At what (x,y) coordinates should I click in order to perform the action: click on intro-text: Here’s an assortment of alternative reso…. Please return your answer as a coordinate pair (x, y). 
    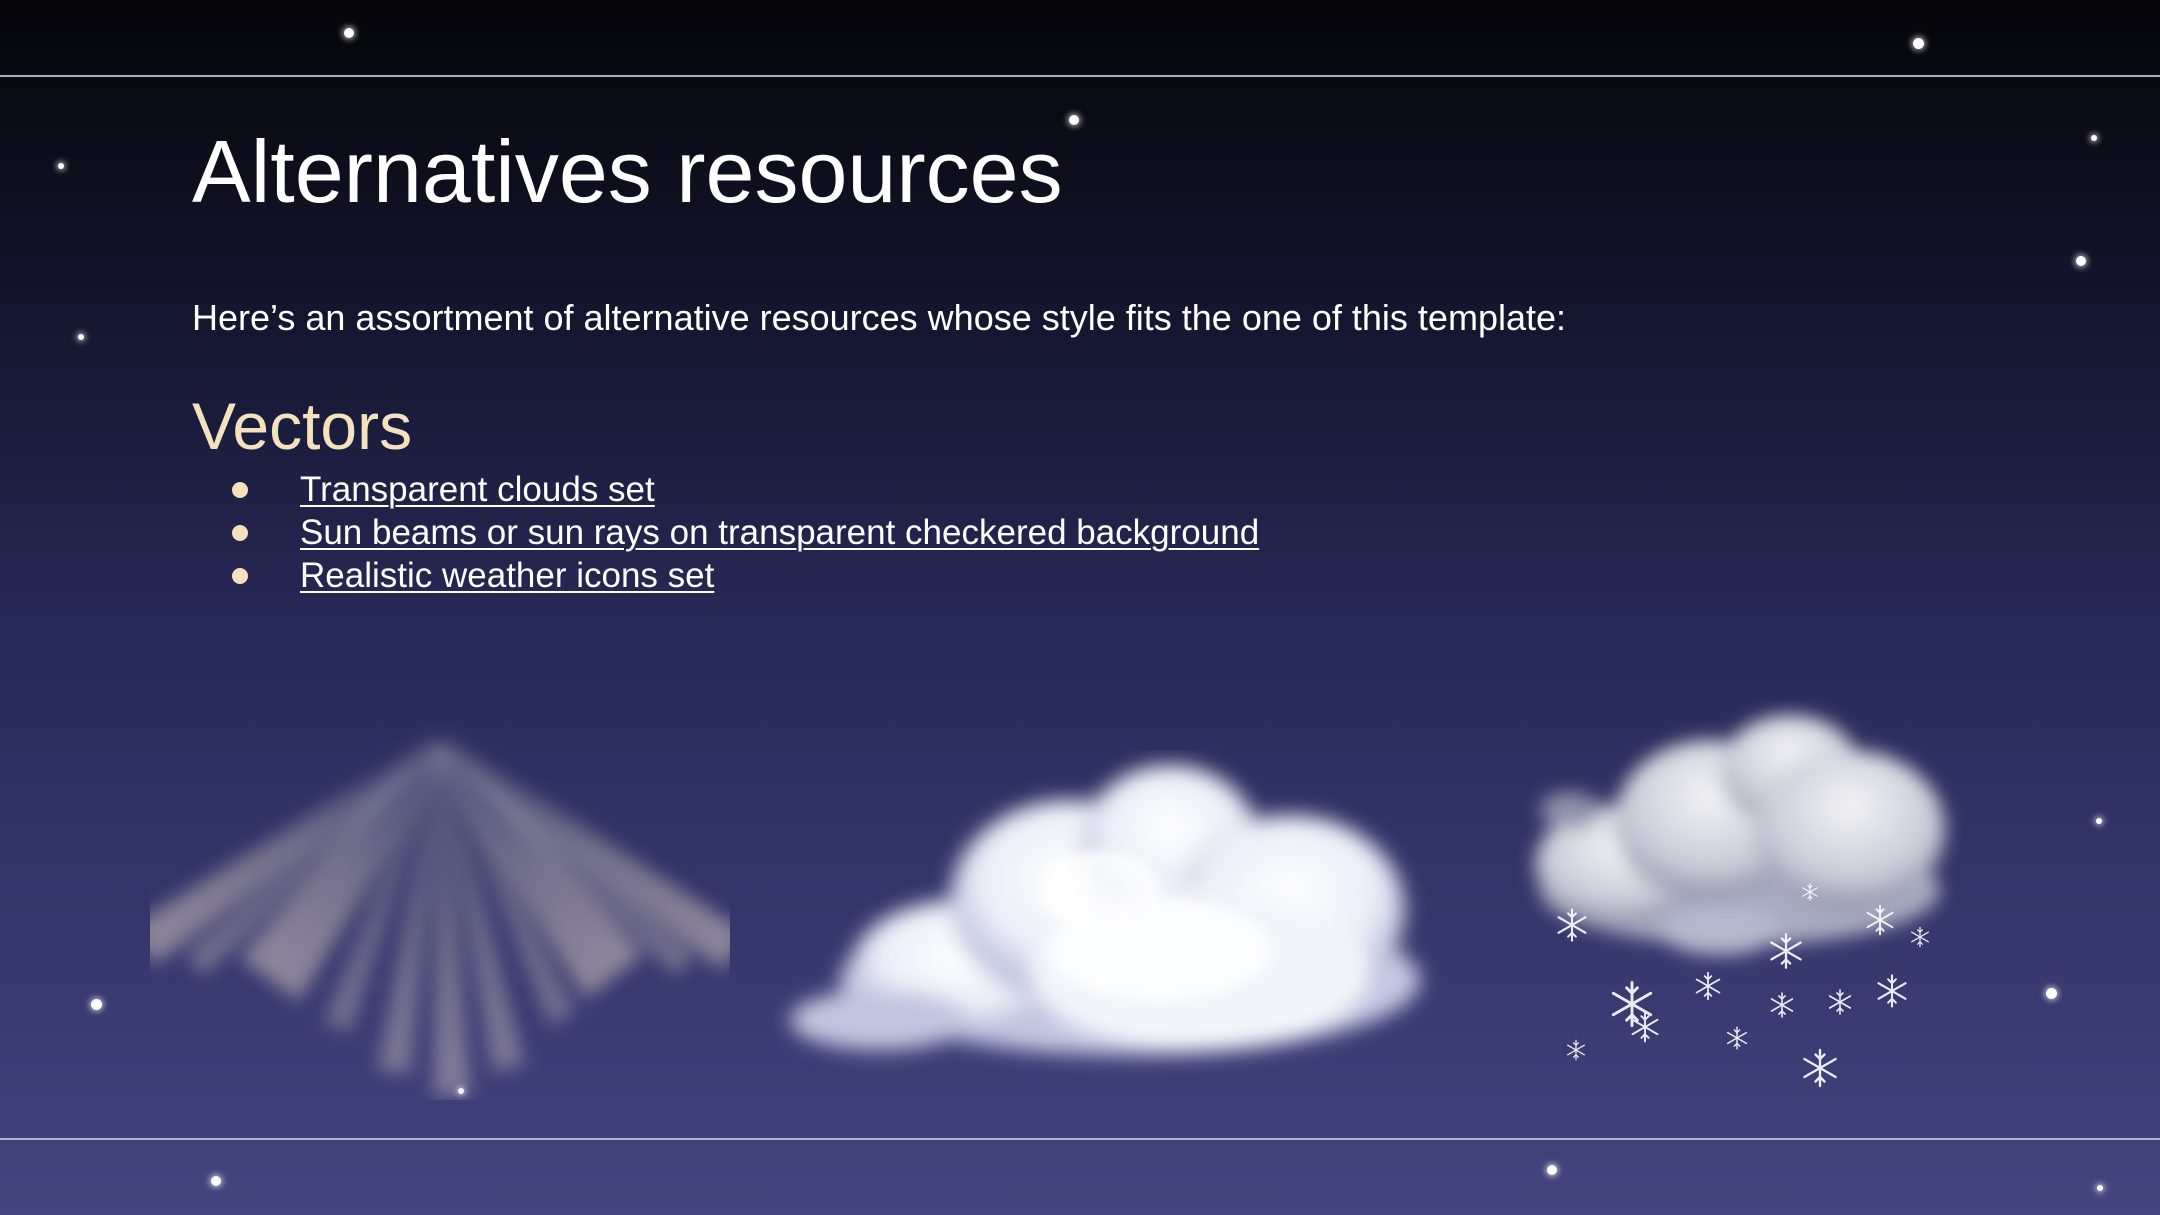
    Looking at the image, I should click on (879, 317).